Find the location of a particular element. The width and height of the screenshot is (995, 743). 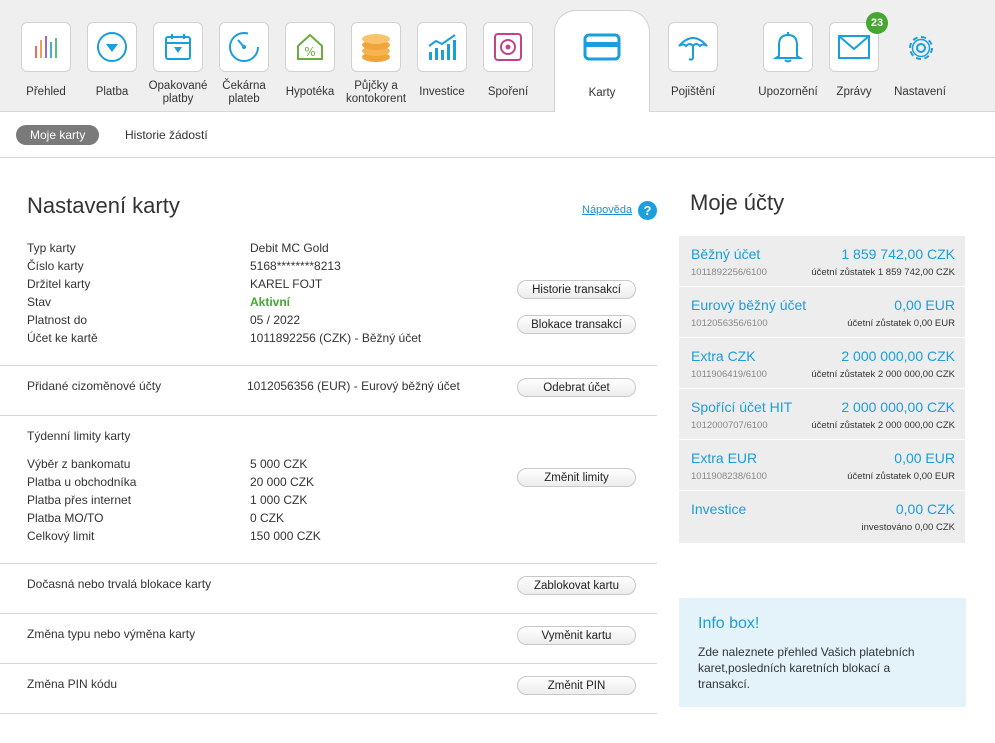

card-number-value: 5168********8213 is located at coordinates (295, 266).